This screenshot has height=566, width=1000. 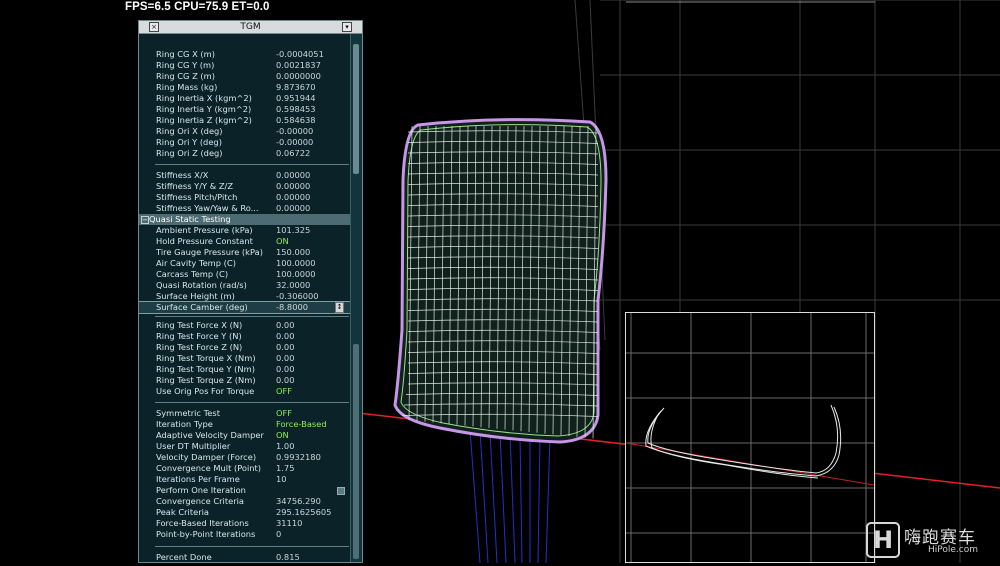 I want to click on collapse-toggle-icon: −, so click(x=145, y=220).